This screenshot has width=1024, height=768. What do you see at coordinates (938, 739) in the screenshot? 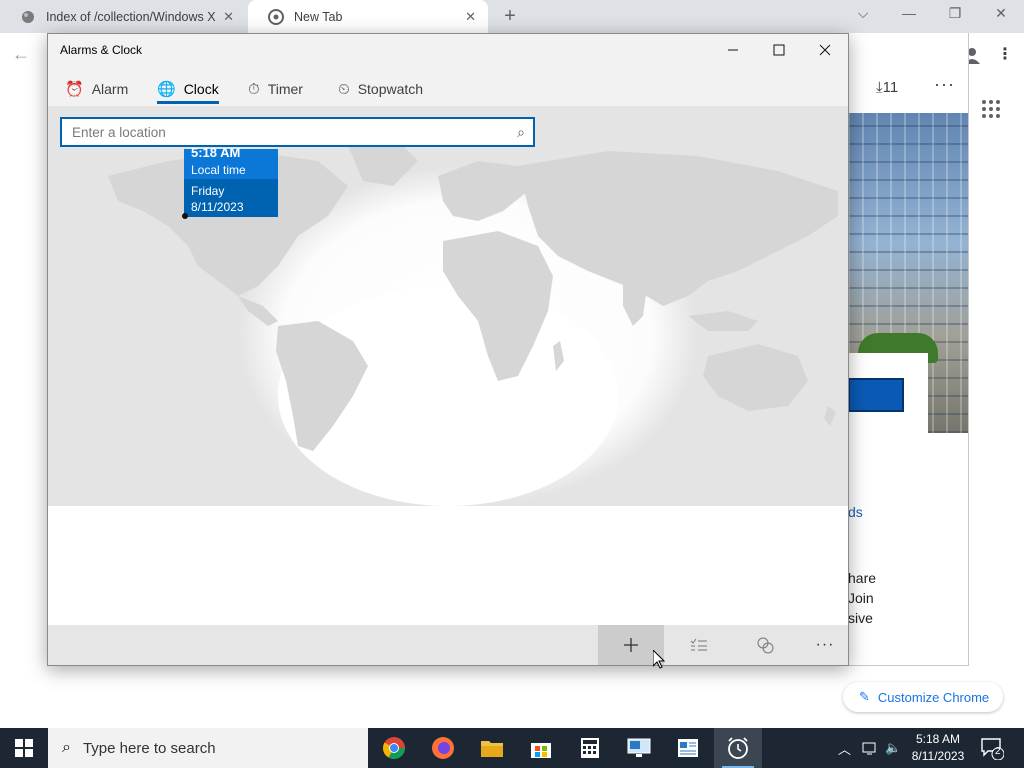
I see `taskbar-time: 5:18 AM` at bounding box center [938, 739].